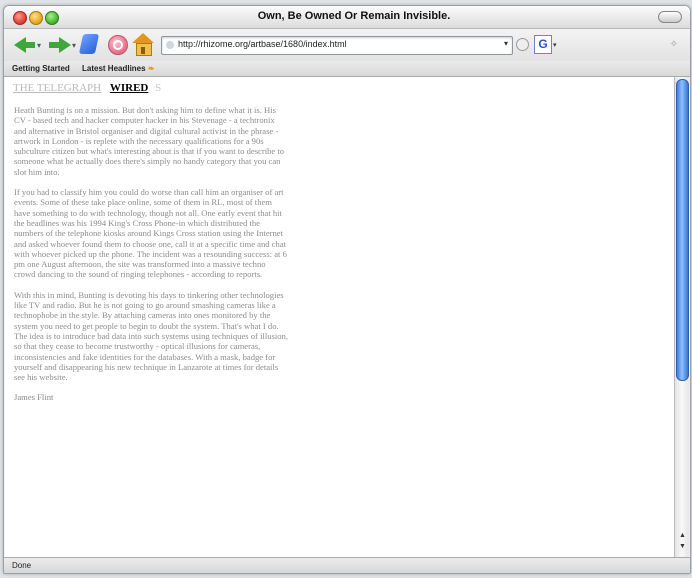  What do you see at coordinates (20, 18) in the screenshot?
I see `close-button` at bounding box center [20, 18].